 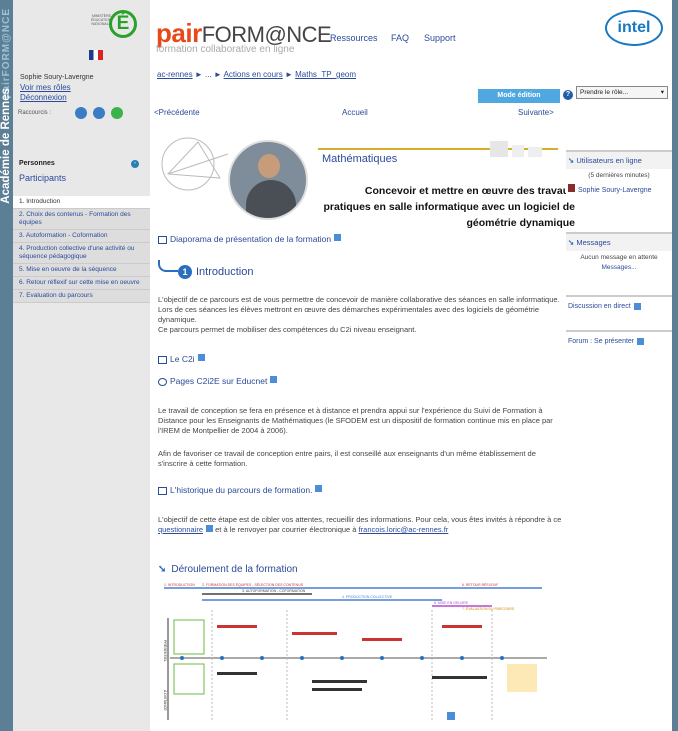 I want to click on phase-5: 5. MISE EN OEUVRE, so click(x=451, y=603).